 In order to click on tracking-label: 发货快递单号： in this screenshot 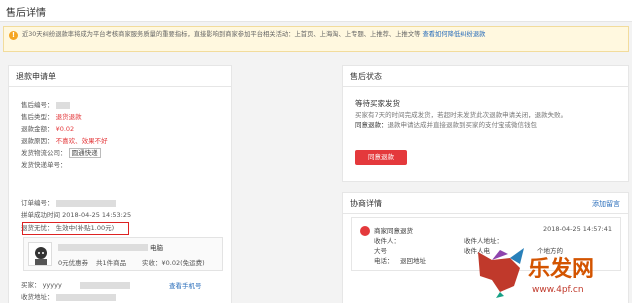, I will do `click(44, 165)`.